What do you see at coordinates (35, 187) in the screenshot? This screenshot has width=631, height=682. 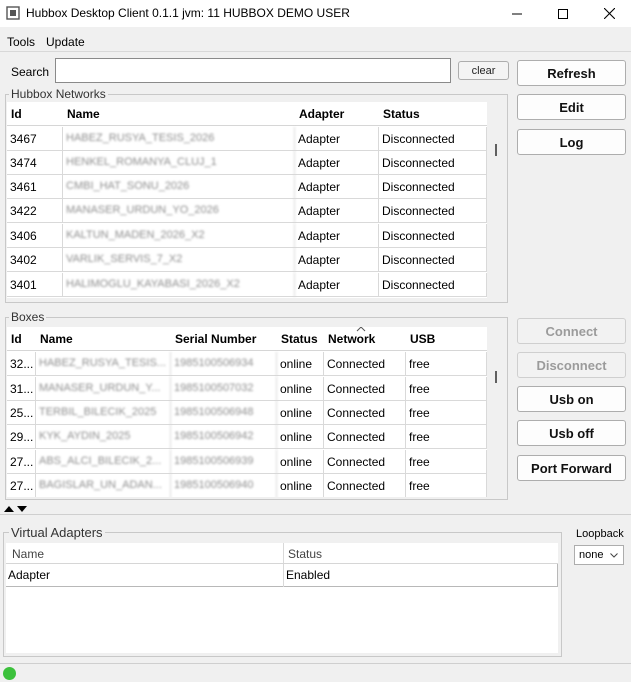 I see `cell-id: 3461` at bounding box center [35, 187].